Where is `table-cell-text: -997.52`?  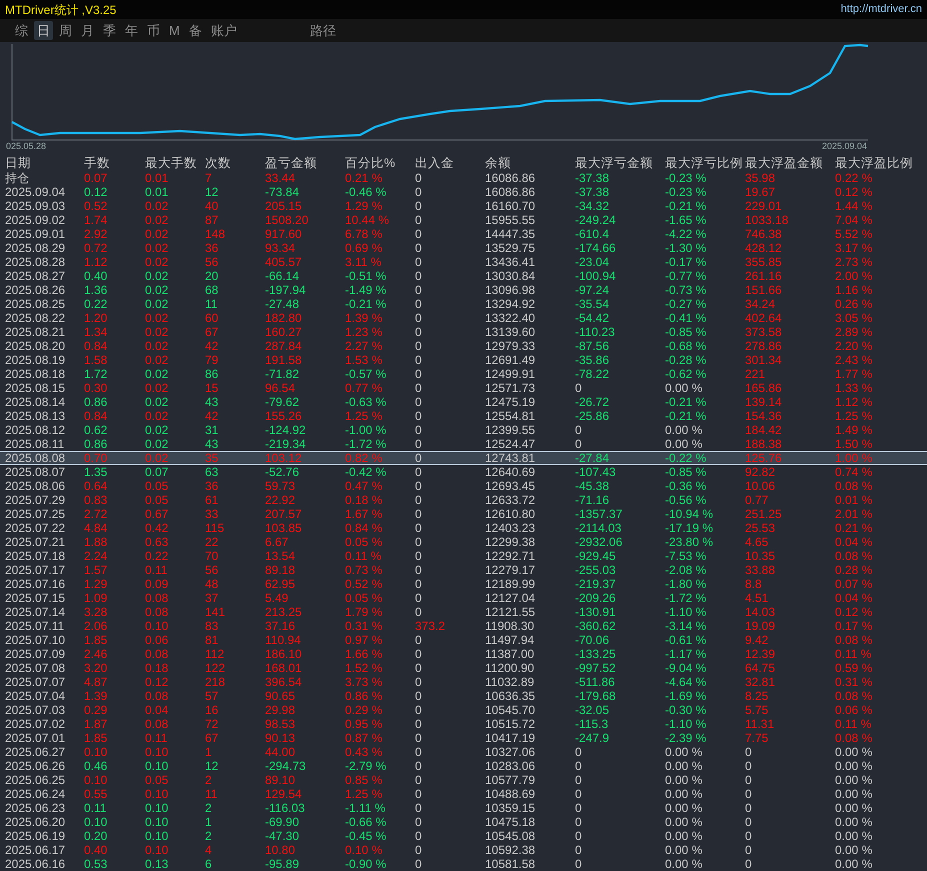 table-cell-text: -997.52 is located at coordinates (596, 668).